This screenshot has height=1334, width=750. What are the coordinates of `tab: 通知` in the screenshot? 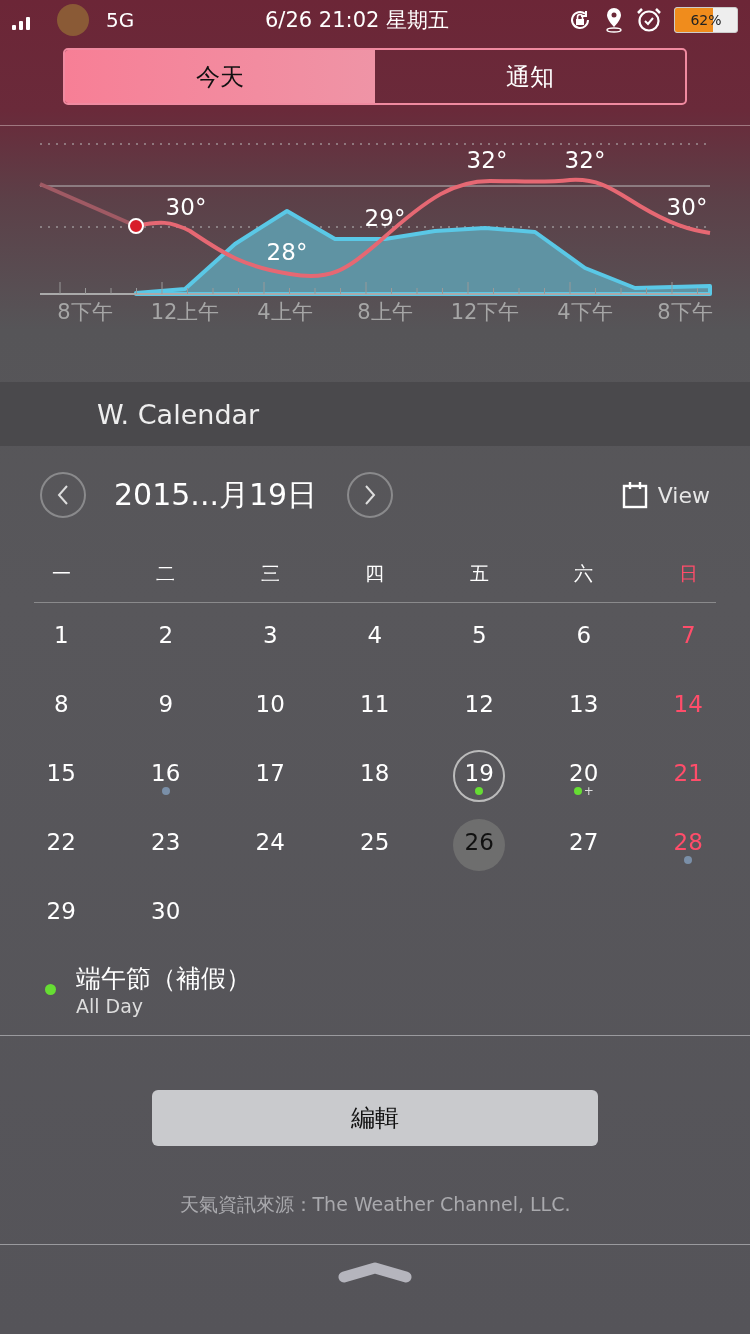 It's located at (530, 76).